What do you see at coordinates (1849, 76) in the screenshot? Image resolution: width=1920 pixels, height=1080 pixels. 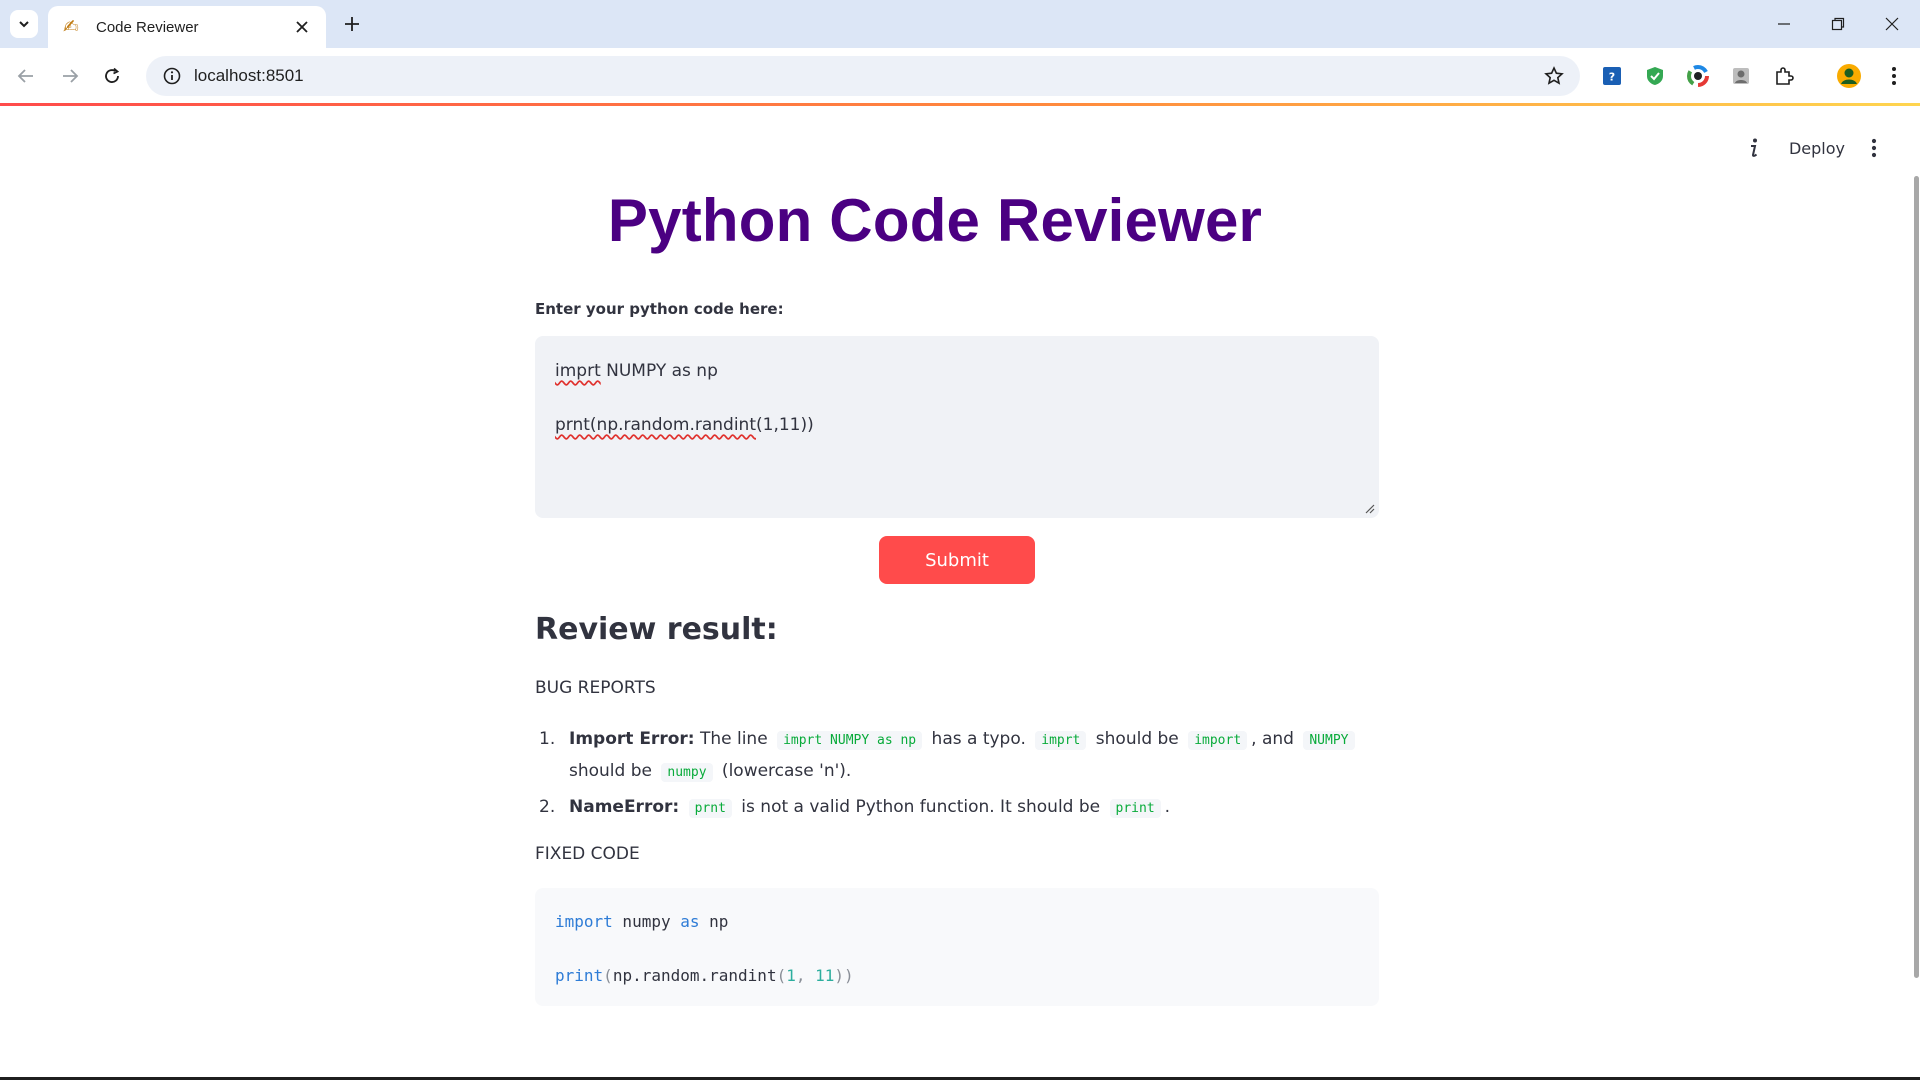 I see `profile-avatar` at bounding box center [1849, 76].